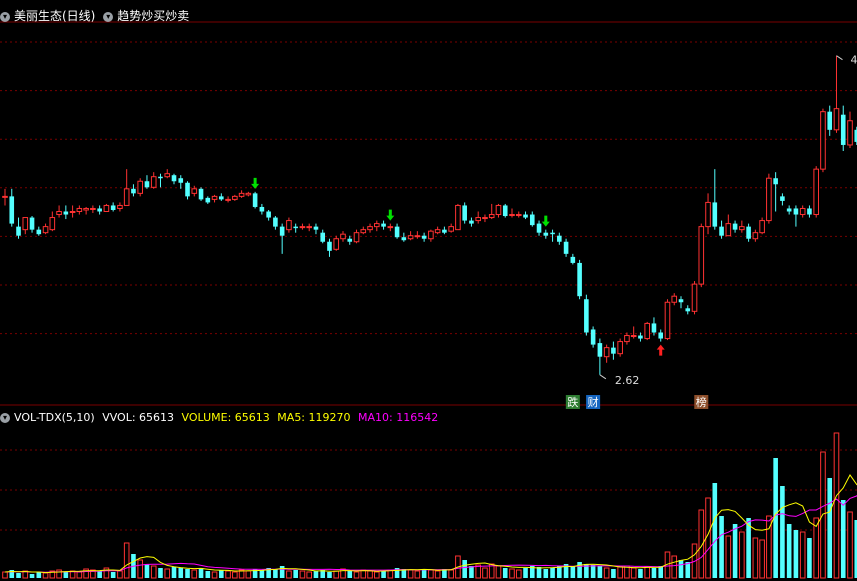 The width and height of the screenshot is (857, 581). What do you see at coordinates (314, 417) in the screenshot?
I see `ma5-value: MA5: 119270` at bounding box center [314, 417].